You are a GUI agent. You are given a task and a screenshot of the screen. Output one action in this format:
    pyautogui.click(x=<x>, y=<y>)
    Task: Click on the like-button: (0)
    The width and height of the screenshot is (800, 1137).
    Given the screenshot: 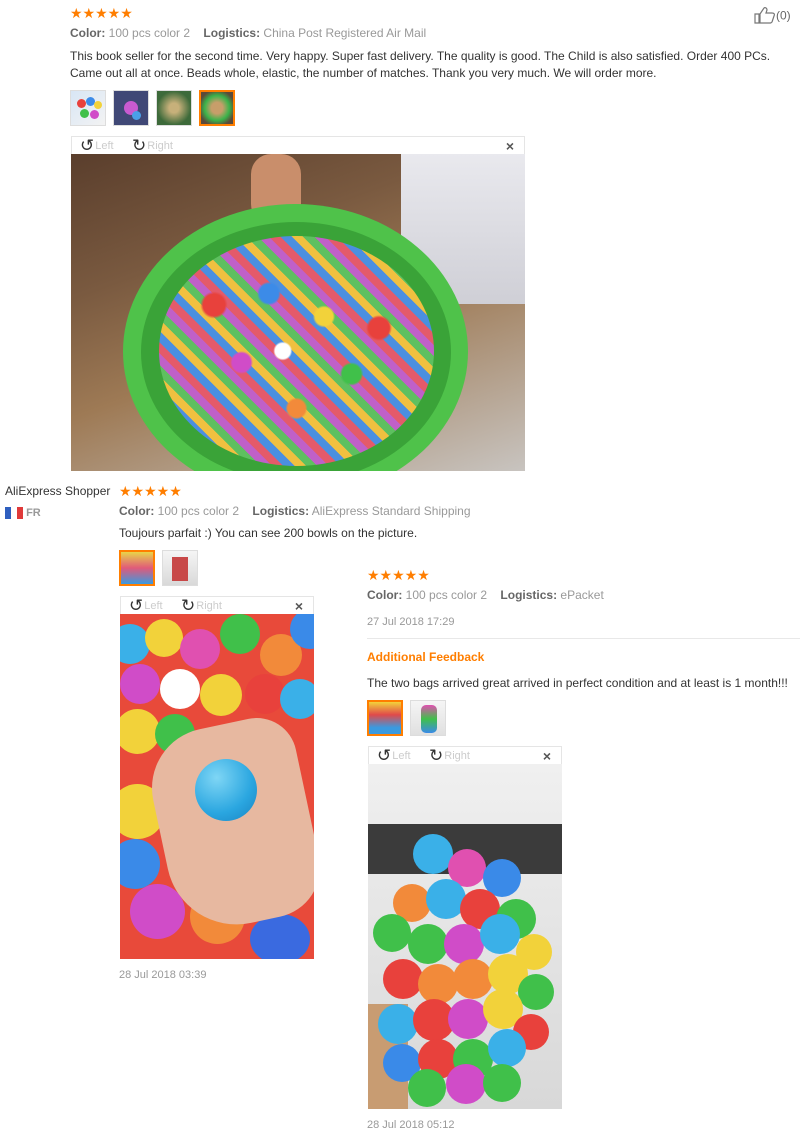 What is the action you would take?
    pyautogui.click(x=772, y=16)
    